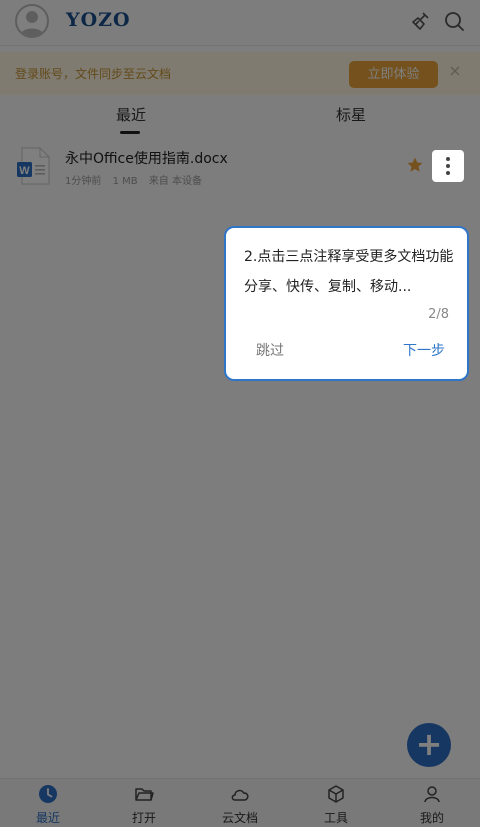  What do you see at coordinates (270, 350) in the screenshot?
I see `skip-button: 跳过` at bounding box center [270, 350].